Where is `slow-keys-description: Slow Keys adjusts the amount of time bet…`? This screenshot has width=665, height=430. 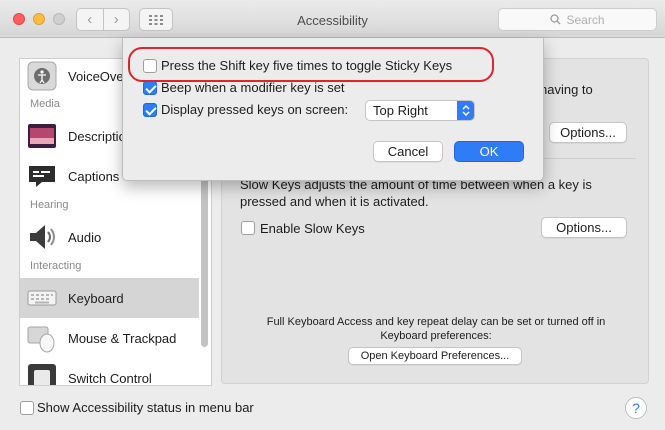
slow-keys-description: Slow Keys adjusts the amount of time bet… is located at coordinates (416, 193).